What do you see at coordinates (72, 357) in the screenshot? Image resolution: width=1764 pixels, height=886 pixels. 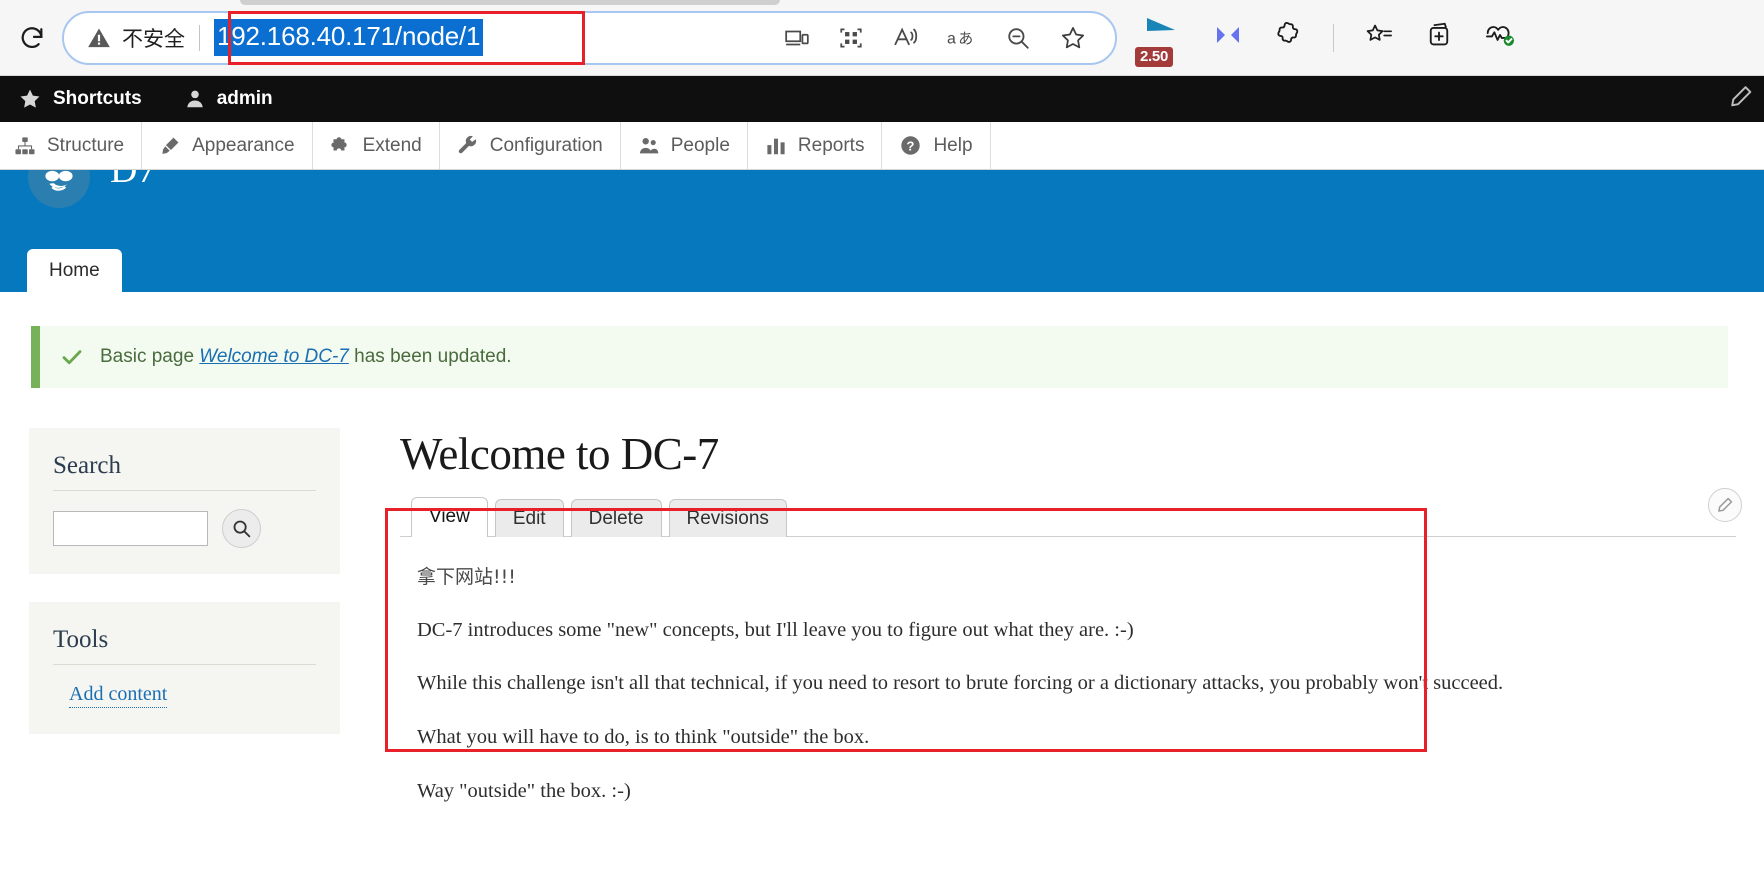 I see `checkmark-icon` at bounding box center [72, 357].